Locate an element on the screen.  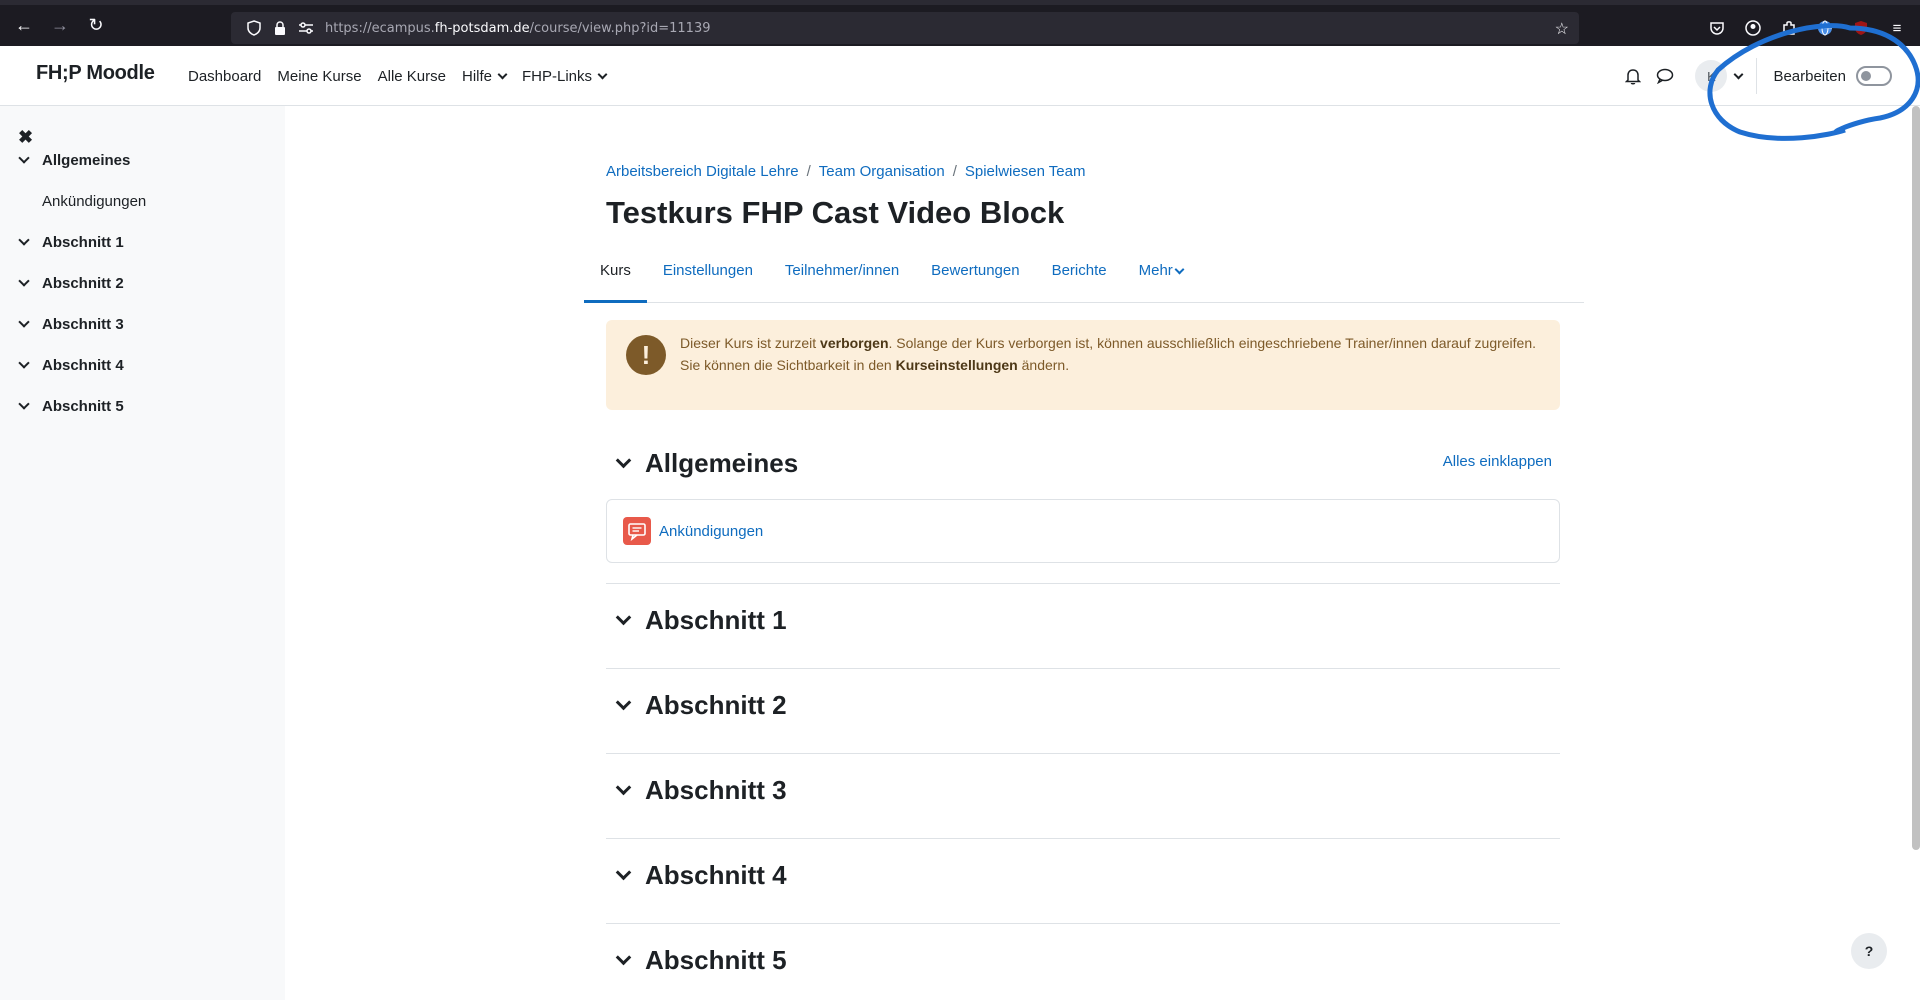
lock-icon is located at coordinates (280, 28).